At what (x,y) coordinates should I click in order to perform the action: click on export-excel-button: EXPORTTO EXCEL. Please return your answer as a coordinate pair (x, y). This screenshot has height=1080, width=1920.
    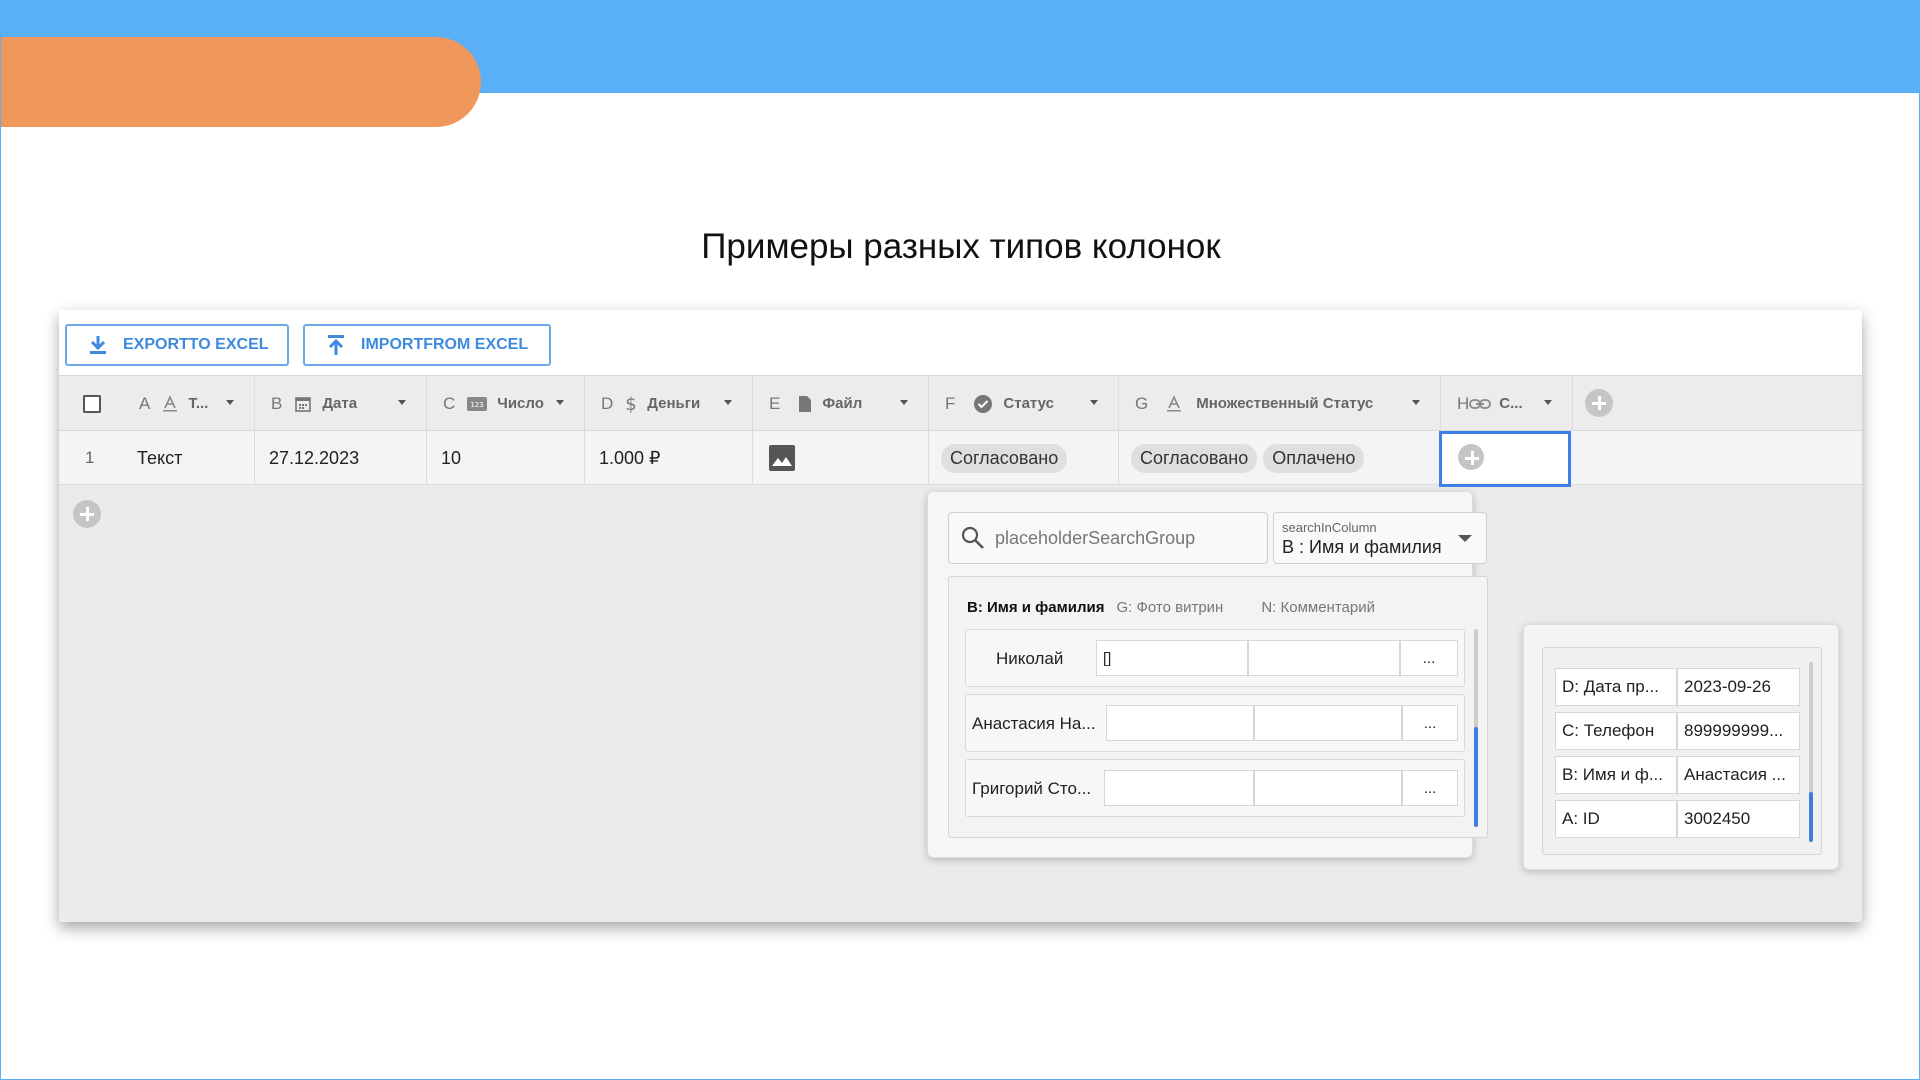
    Looking at the image, I should click on (177, 345).